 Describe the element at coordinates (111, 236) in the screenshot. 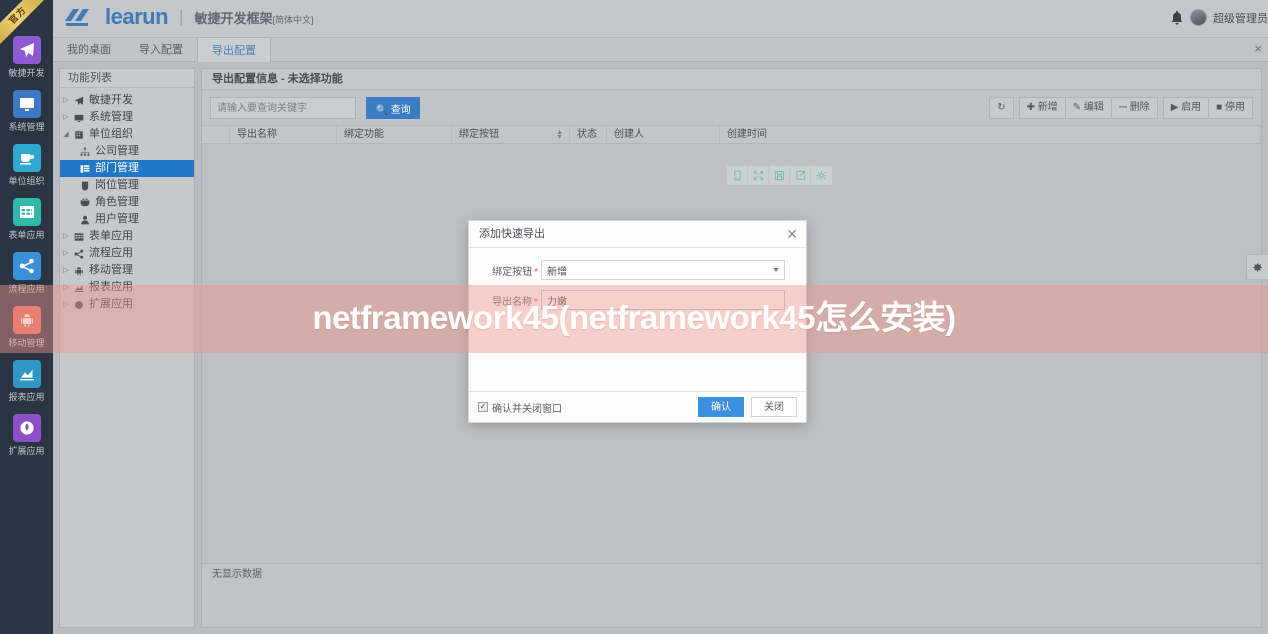

I see `tree-node-label: 表单应用` at that location.